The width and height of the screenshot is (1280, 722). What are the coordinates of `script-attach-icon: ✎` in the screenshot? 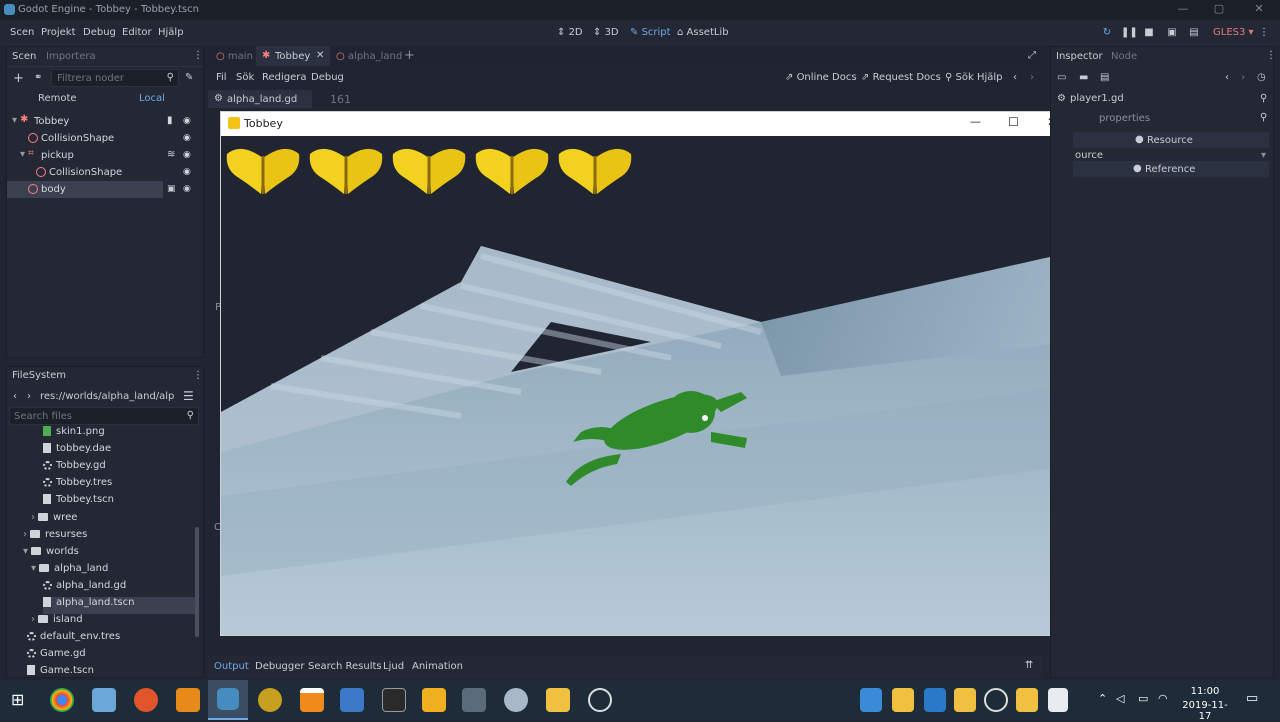 It's located at (189, 77).